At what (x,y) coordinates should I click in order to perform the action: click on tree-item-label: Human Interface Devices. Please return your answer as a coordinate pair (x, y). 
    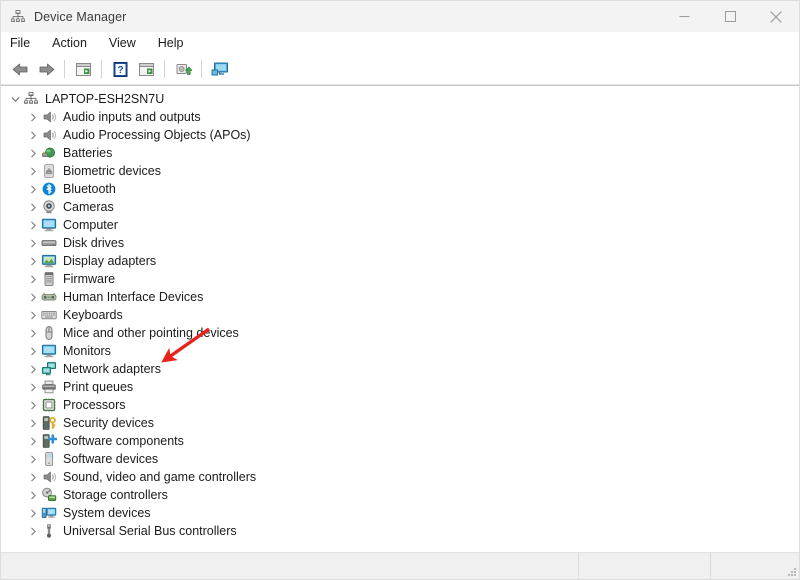
    Looking at the image, I should click on (133, 297).